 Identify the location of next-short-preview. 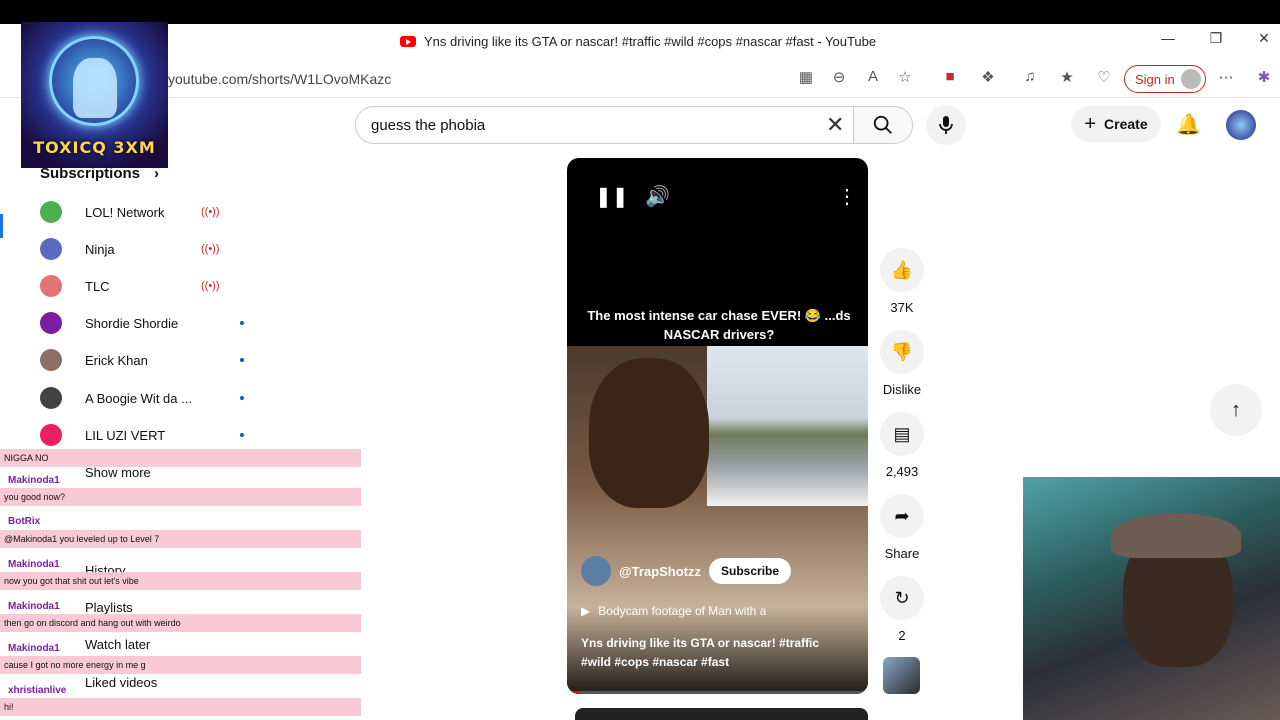
(721, 714).